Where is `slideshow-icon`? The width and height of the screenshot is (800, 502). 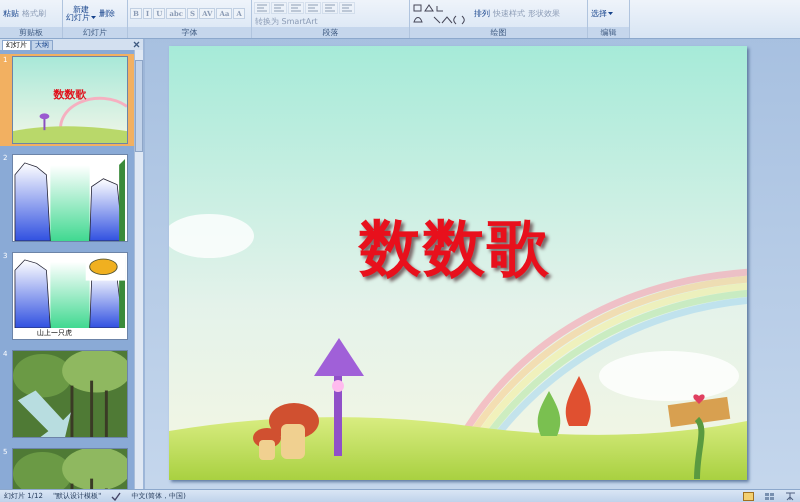
slideshow-icon is located at coordinates (790, 496).